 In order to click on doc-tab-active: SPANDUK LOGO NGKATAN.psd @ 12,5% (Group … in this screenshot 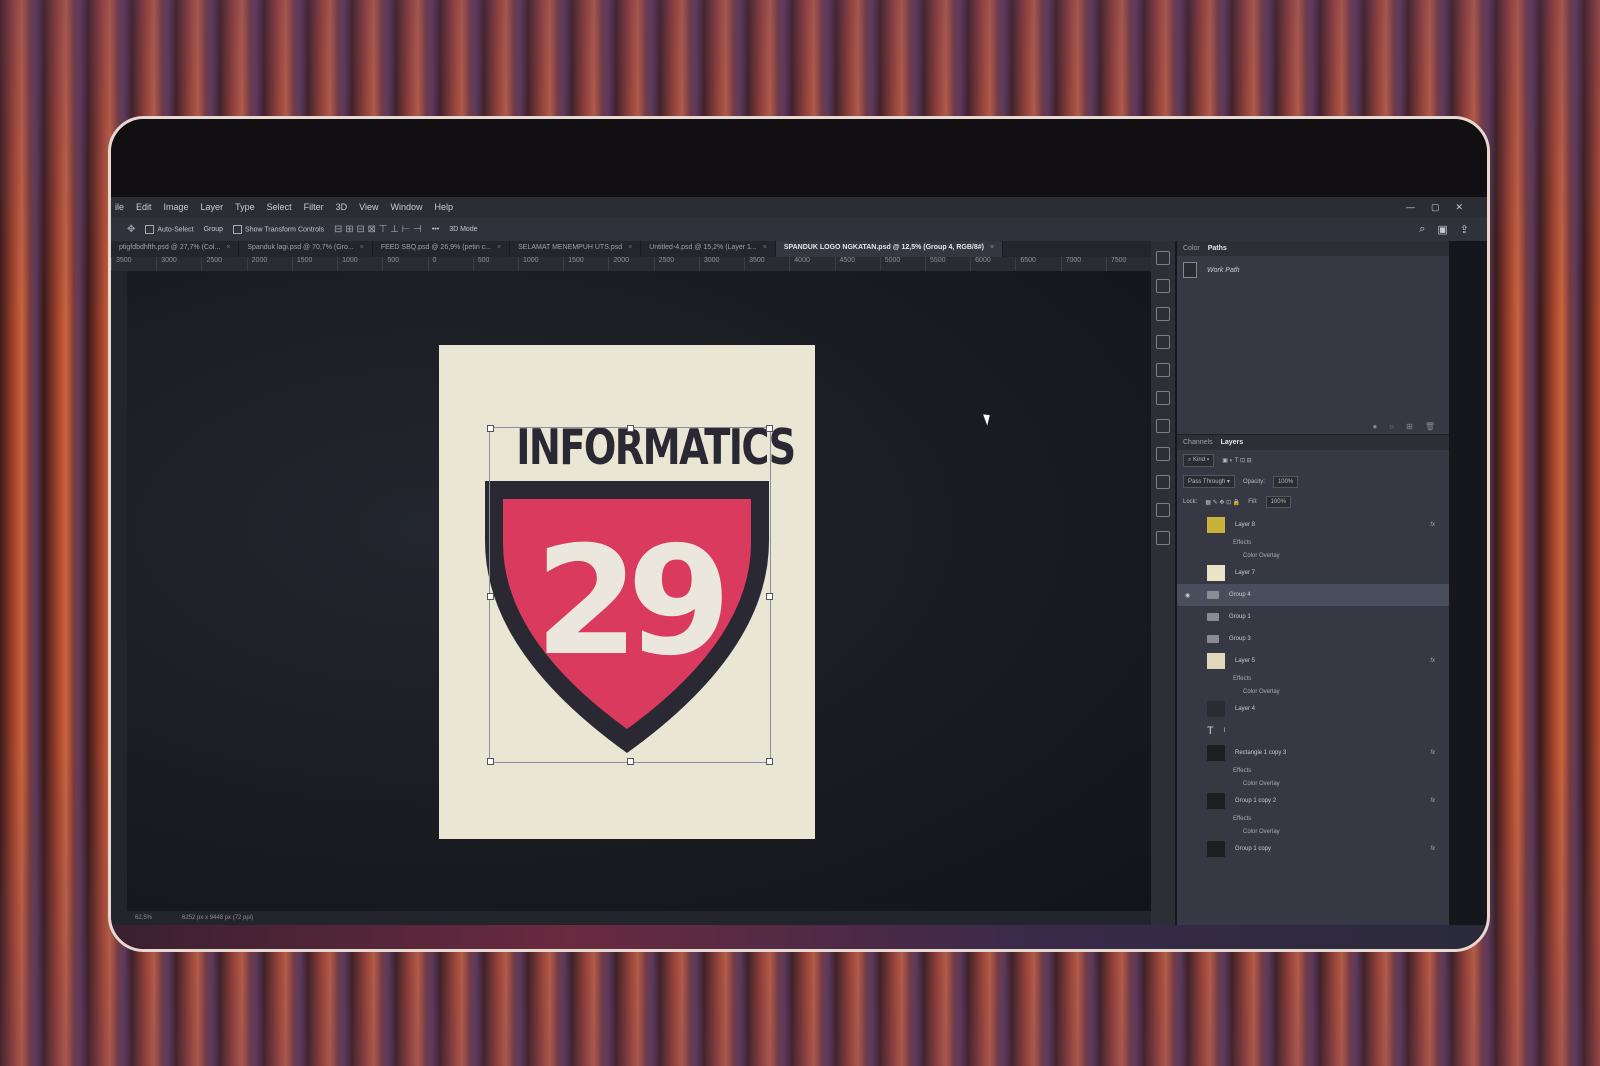, I will do `click(889, 249)`.